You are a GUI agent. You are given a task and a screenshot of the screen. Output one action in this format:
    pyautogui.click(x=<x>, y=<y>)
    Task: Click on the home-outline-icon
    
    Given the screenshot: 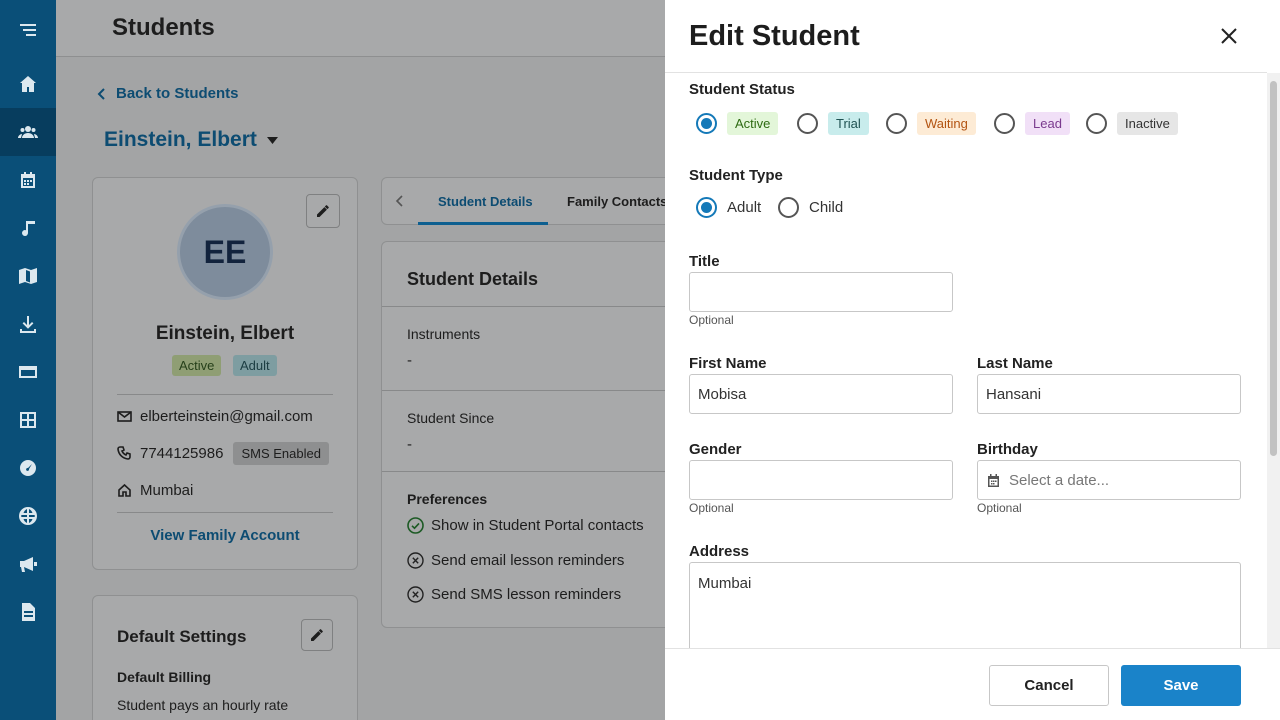 What is the action you would take?
    pyautogui.click(x=124, y=490)
    